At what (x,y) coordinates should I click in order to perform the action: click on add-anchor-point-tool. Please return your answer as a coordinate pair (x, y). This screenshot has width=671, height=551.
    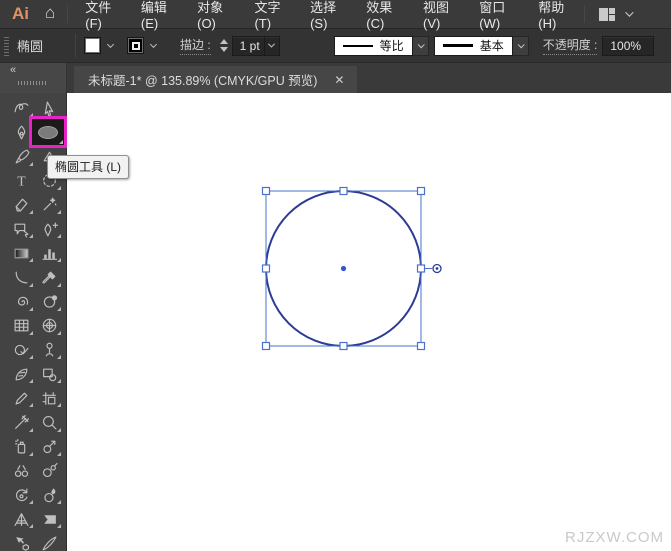
    Looking at the image, I should click on (49, 229).